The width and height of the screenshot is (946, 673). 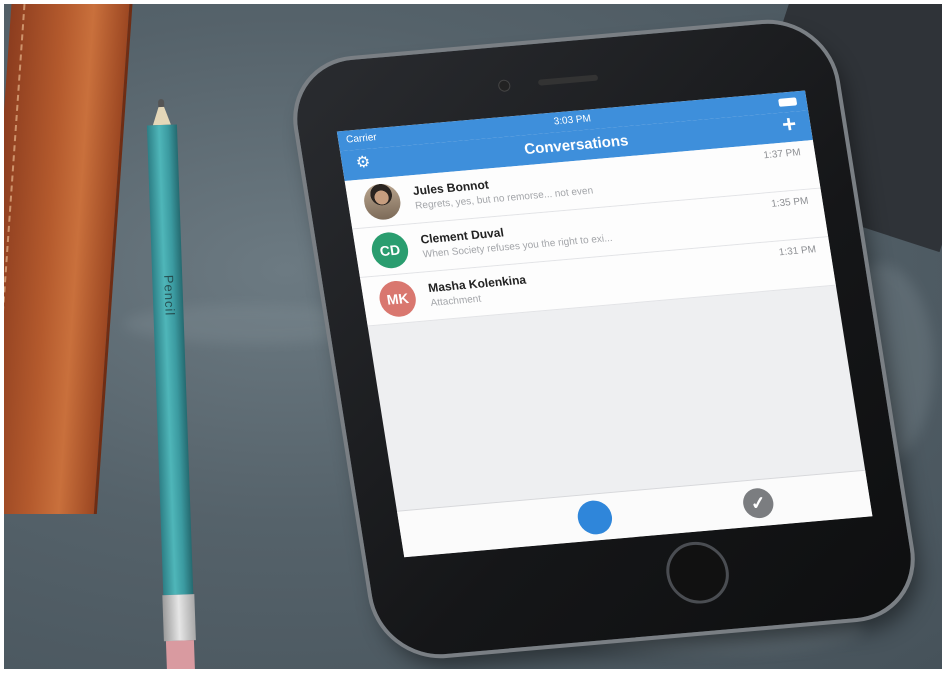 I want to click on message-time: 1:37 PM, so click(x=782, y=154).